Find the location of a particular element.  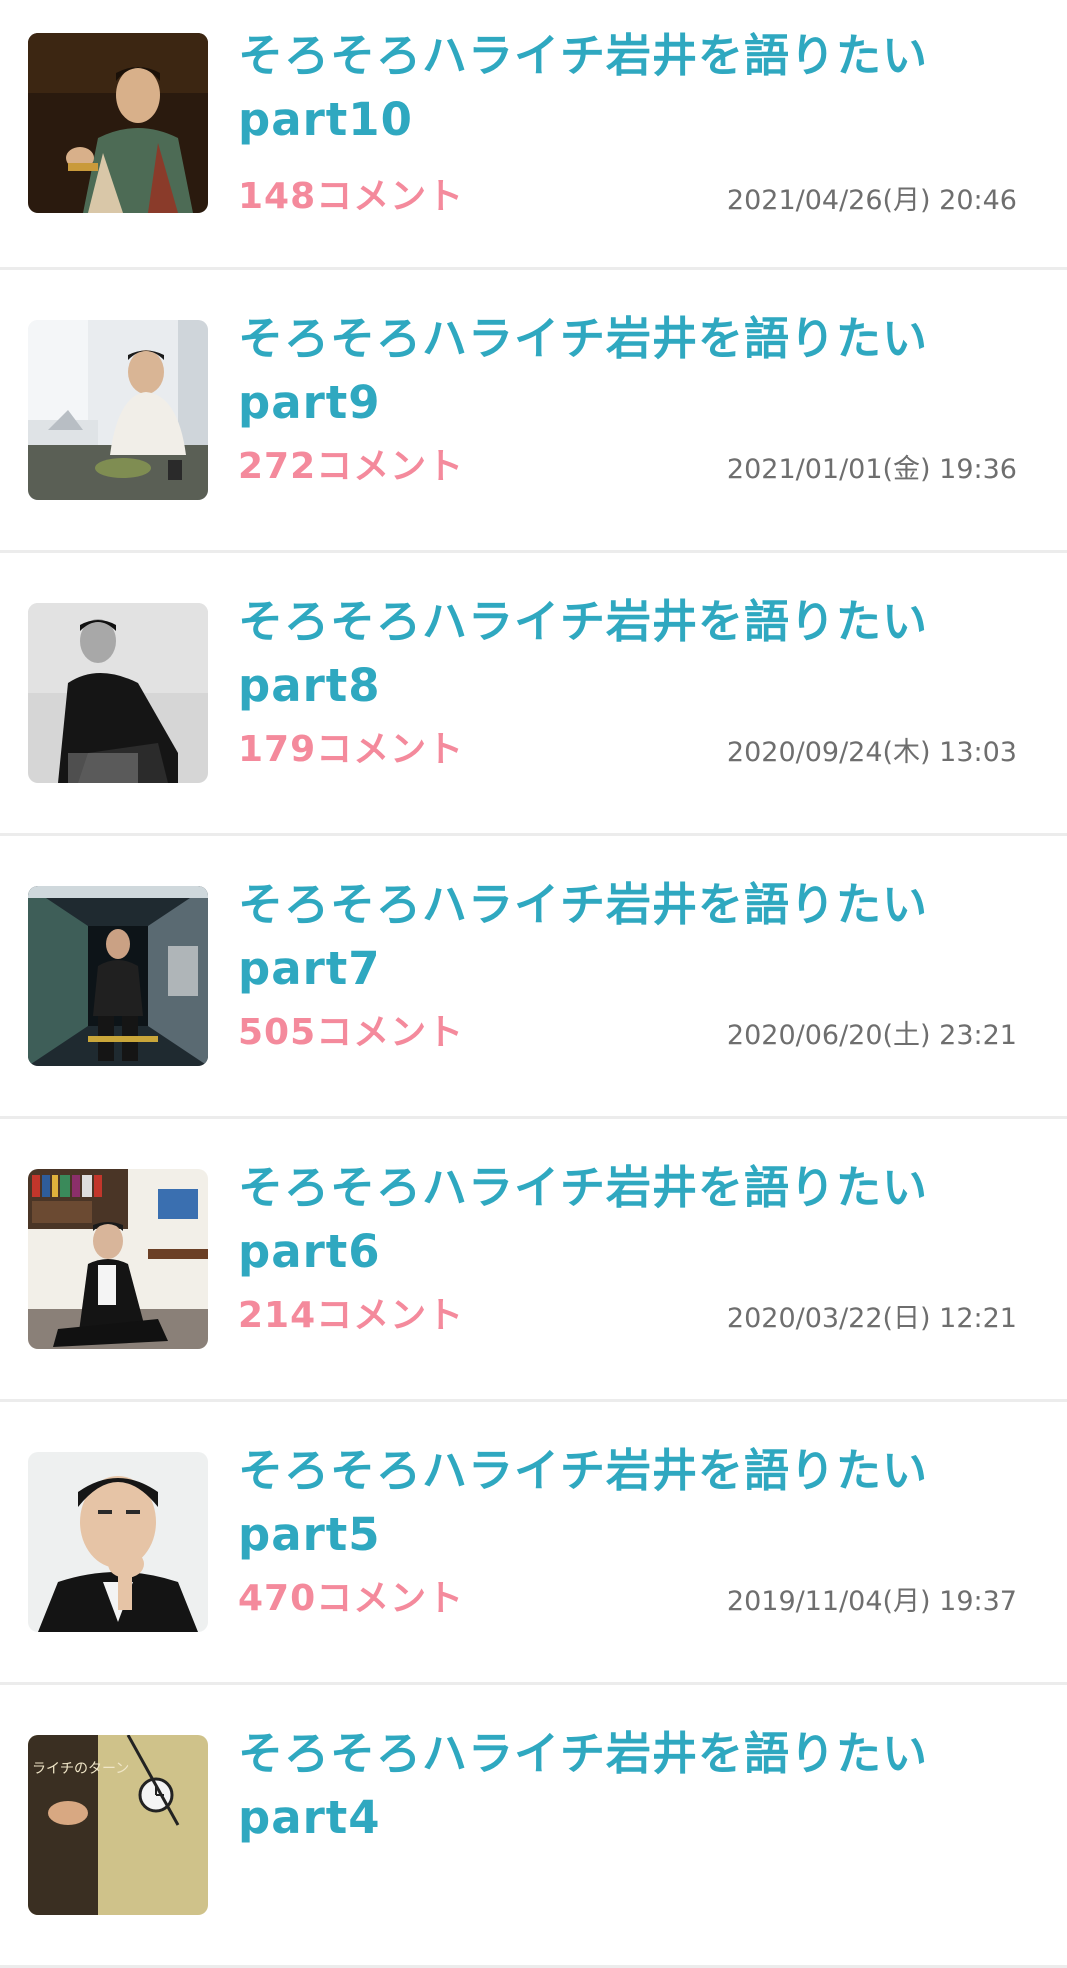

man-eating-photo-icon is located at coordinates (118, 410).